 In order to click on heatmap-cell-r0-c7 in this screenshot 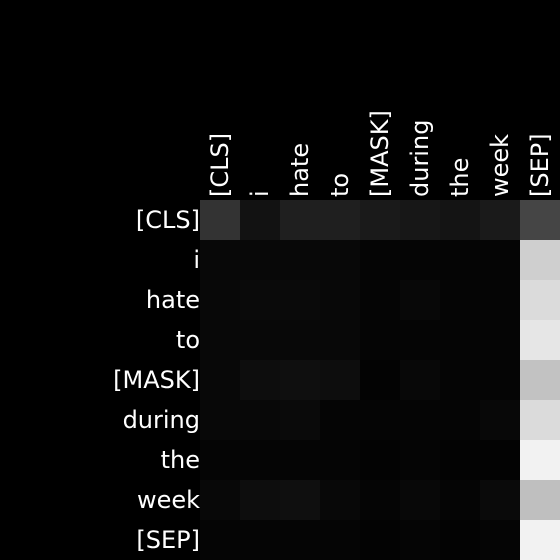, I will do `click(500, 220)`.